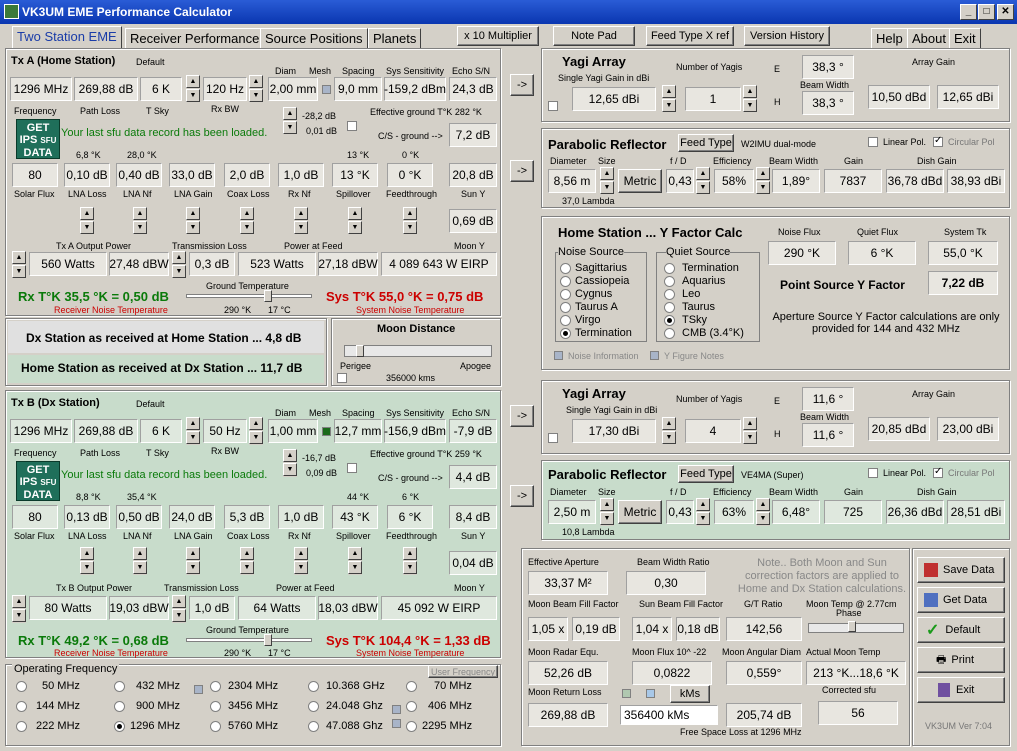 This screenshot has width=1017, height=751. Describe the element at coordinates (38, 139) in the screenshot. I see `get-ips-sfu-data-button: GET IPS SFU DATA` at that location.